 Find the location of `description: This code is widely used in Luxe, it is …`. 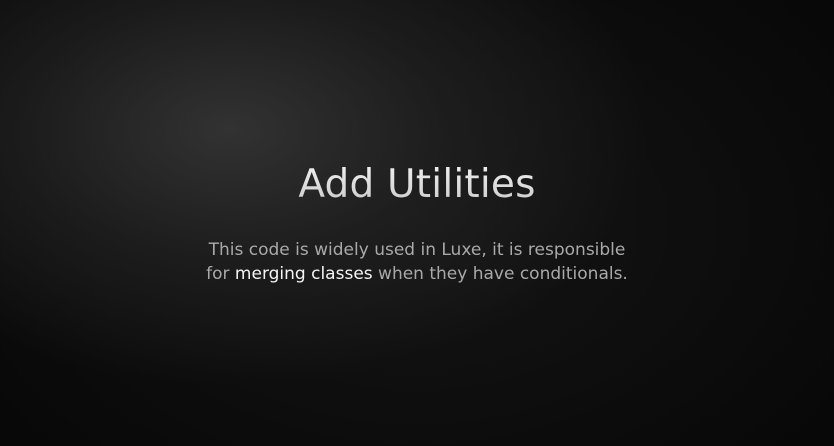

description: This code is widely used in Luxe, it is … is located at coordinates (417, 262).